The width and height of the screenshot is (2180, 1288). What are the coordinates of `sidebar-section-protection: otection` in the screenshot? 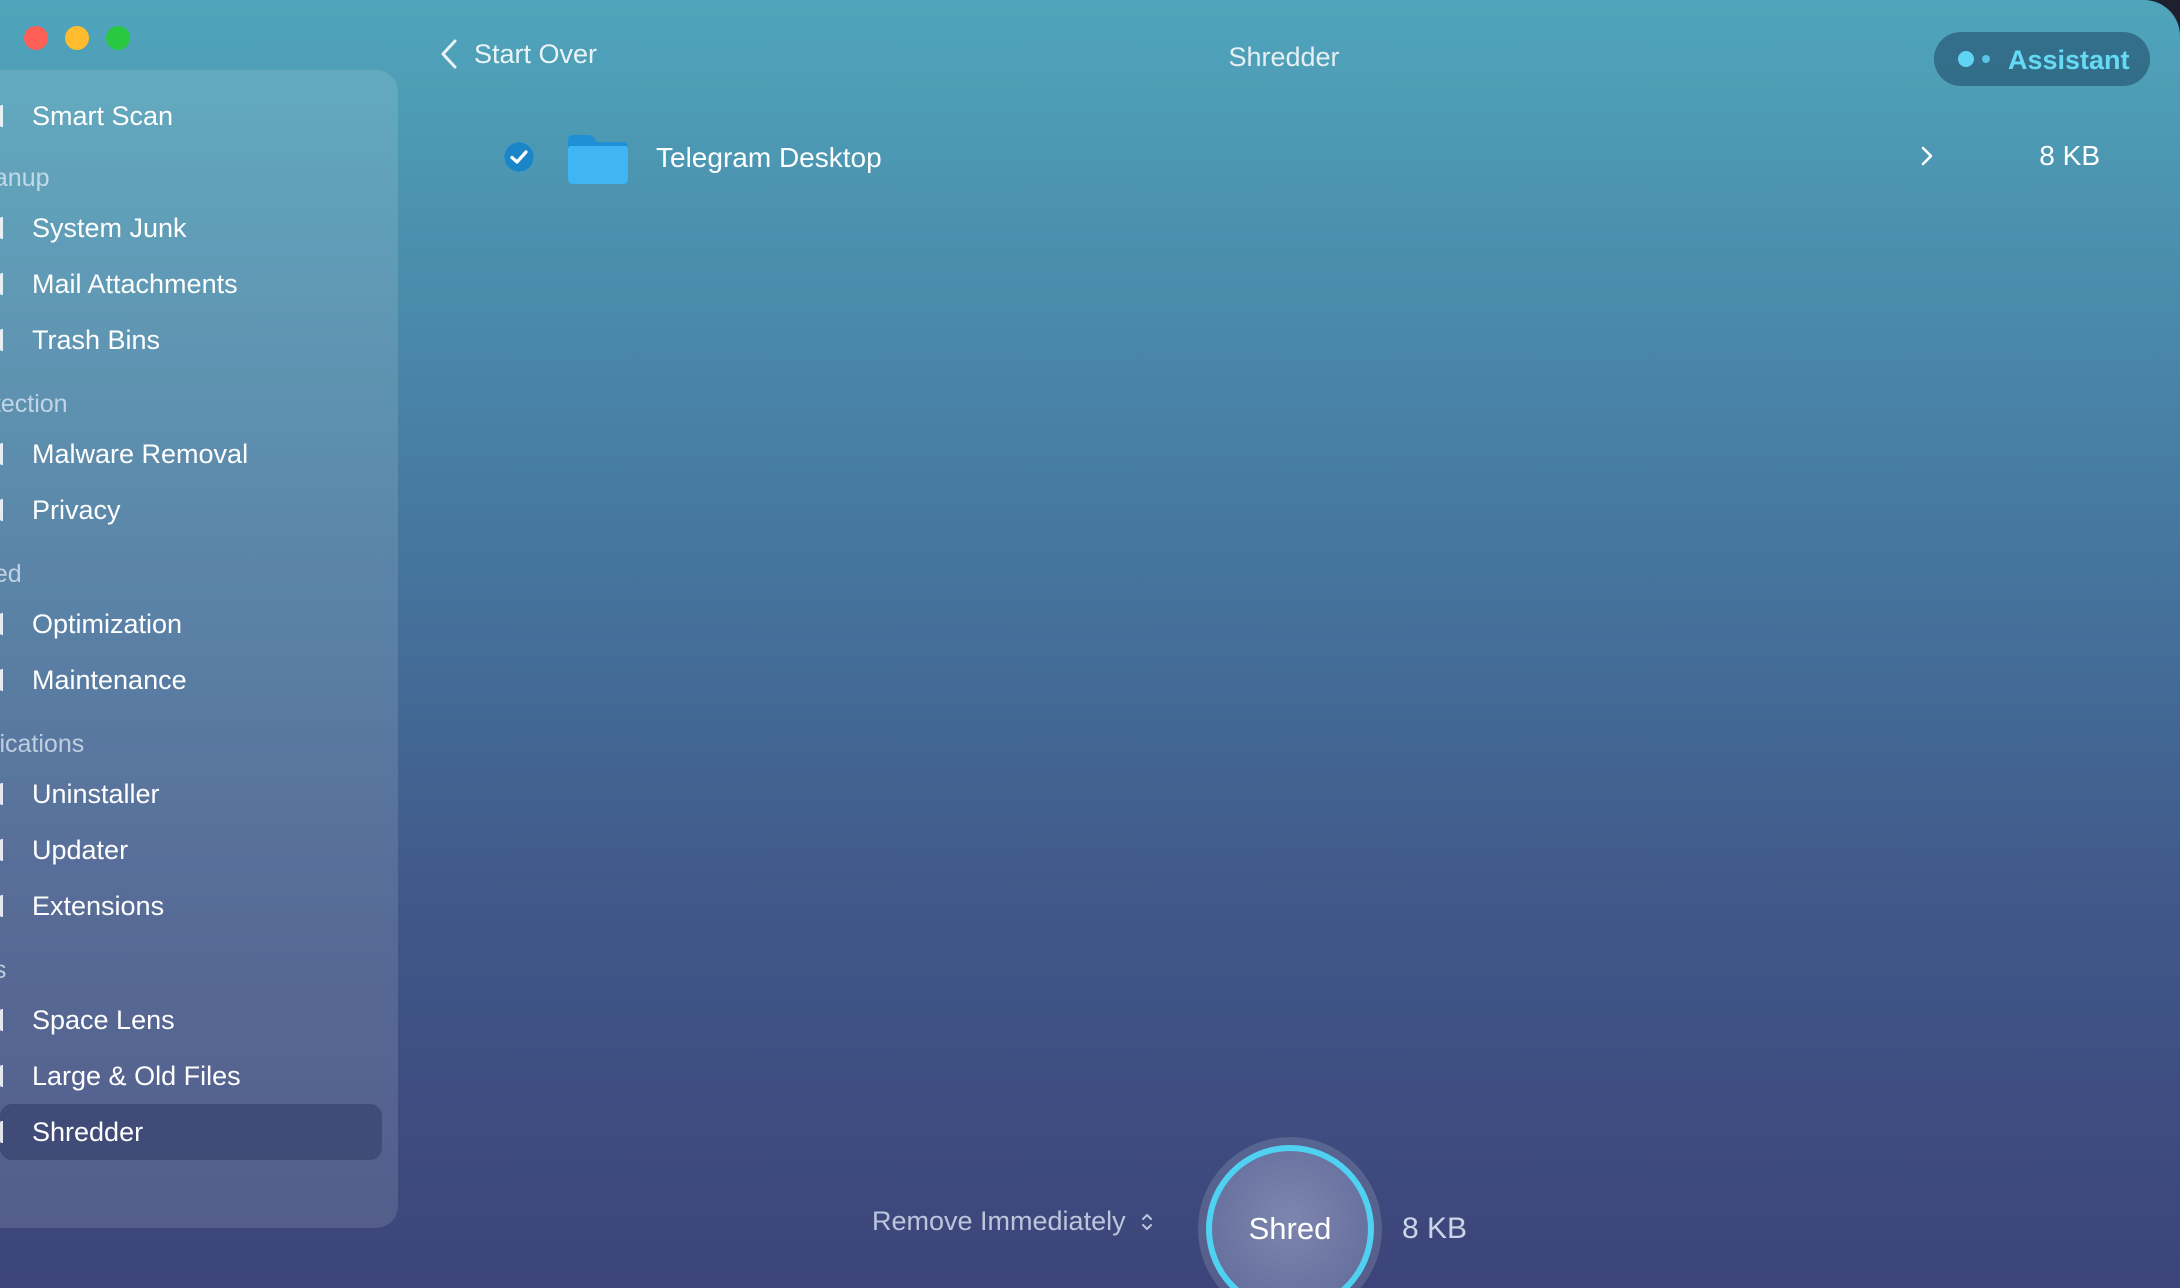 It's located at (34, 403).